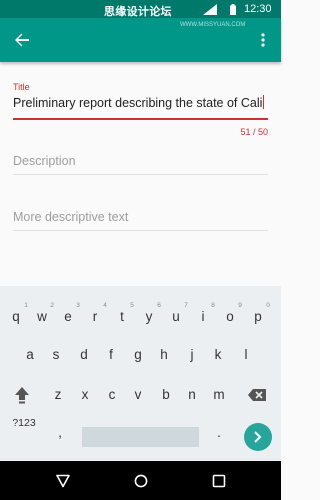 The width and height of the screenshot is (320, 500). Describe the element at coordinates (230, 317) in the screenshot. I see `key-o: o` at that location.